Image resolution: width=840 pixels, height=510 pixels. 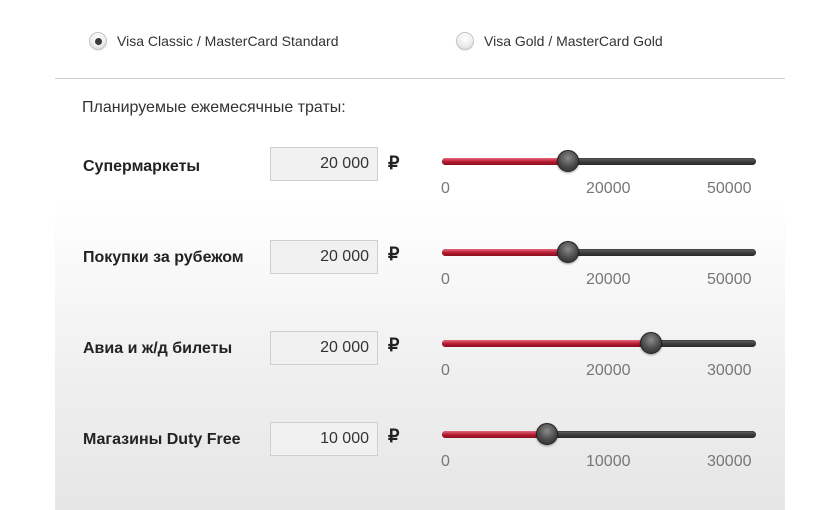 What do you see at coordinates (324, 348) in the screenshot?
I see `amount-input-tickets` at bounding box center [324, 348].